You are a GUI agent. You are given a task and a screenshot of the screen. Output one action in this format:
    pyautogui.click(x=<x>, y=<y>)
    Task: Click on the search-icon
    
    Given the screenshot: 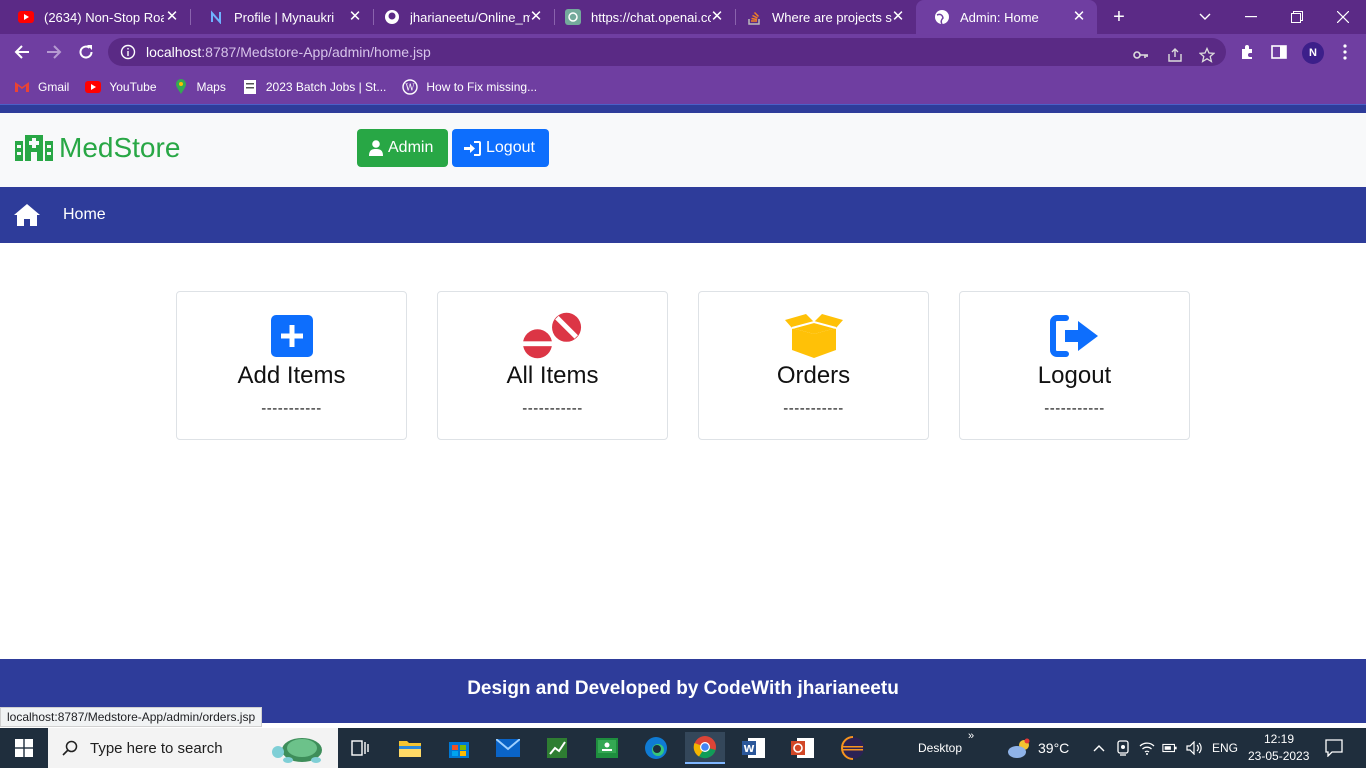 What is the action you would take?
    pyautogui.click(x=70, y=748)
    